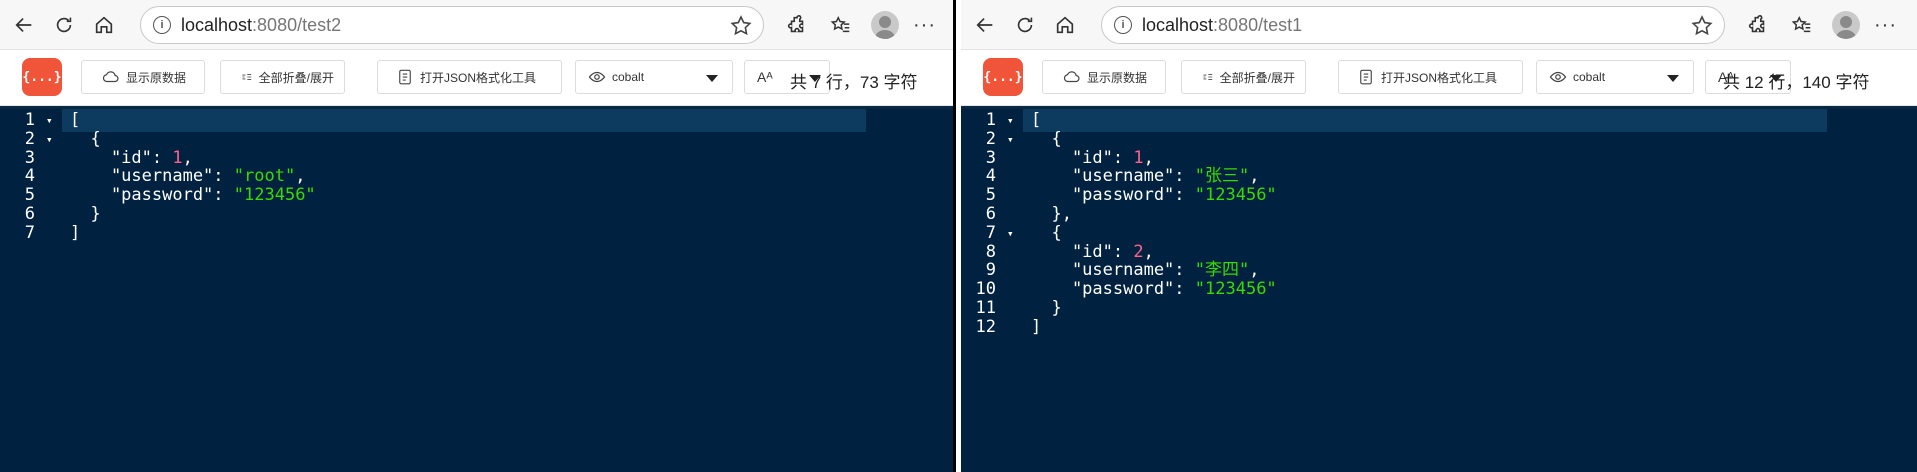 This screenshot has height=472, width=1917. What do you see at coordinates (297, 24) in the screenshot?
I see `url-path: :8080/test2` at bounding box center [297, 24].